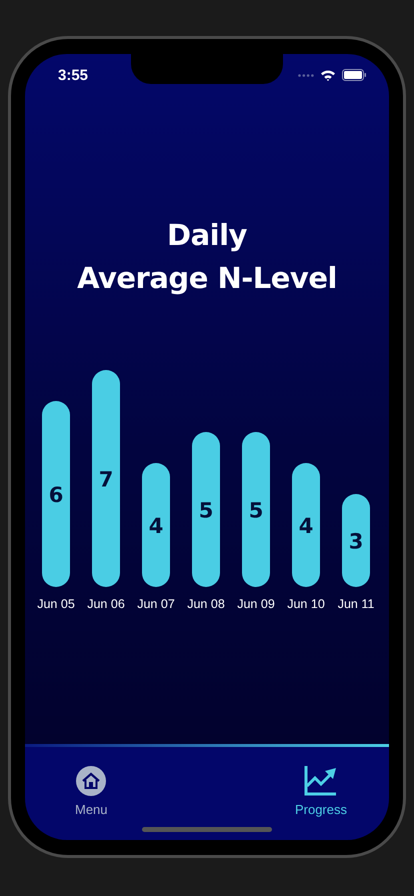  I want to click on tab-button: Progress, so click(320, 792).